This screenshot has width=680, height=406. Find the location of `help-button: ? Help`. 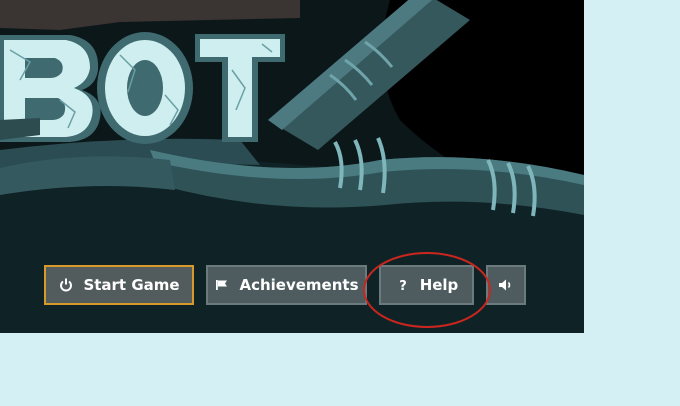

help-button: ? Help is located at coordinates (426, 285).